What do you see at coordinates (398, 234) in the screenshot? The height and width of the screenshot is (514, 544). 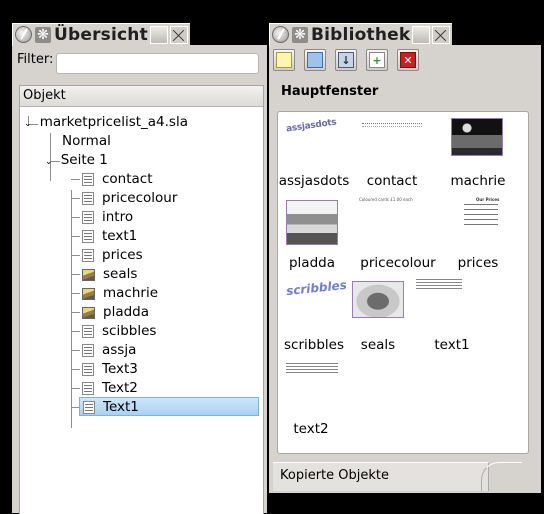 I see `library-item-pricecolour: Coloured cards £1.00 each pricecolour` at bounding box center [398, 234].